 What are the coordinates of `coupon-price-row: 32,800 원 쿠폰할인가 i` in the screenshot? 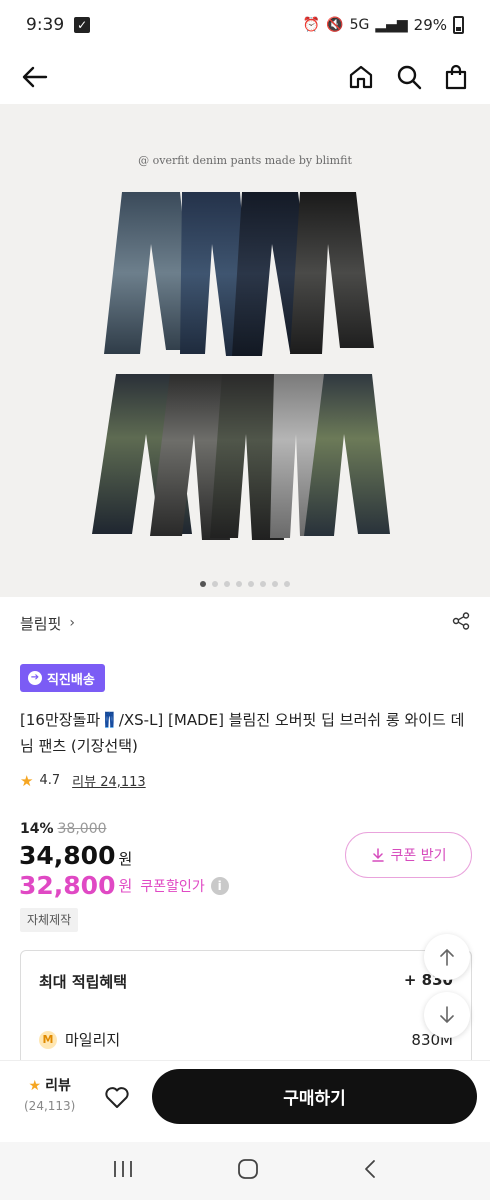 It's located at (124, 885).